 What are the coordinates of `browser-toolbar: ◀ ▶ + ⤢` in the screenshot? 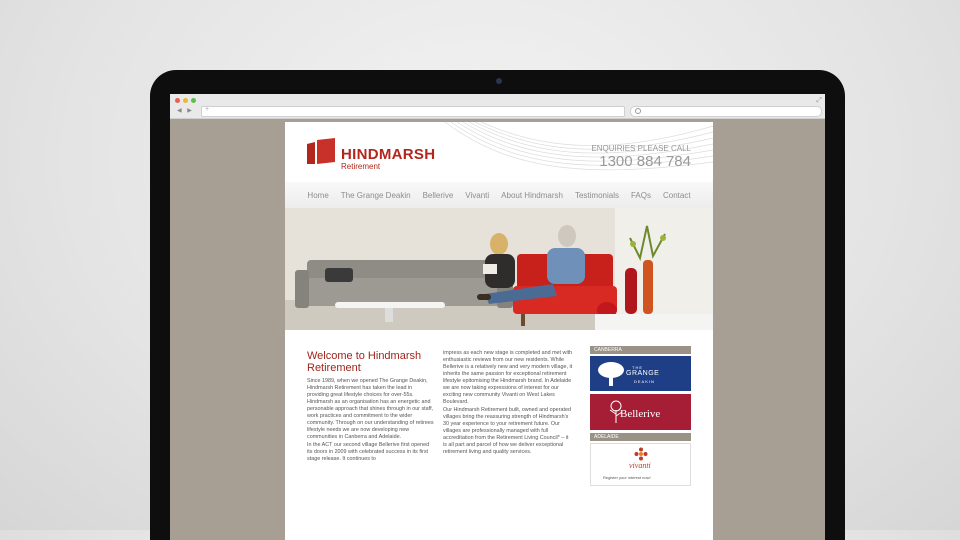 It's located at (497, 106).